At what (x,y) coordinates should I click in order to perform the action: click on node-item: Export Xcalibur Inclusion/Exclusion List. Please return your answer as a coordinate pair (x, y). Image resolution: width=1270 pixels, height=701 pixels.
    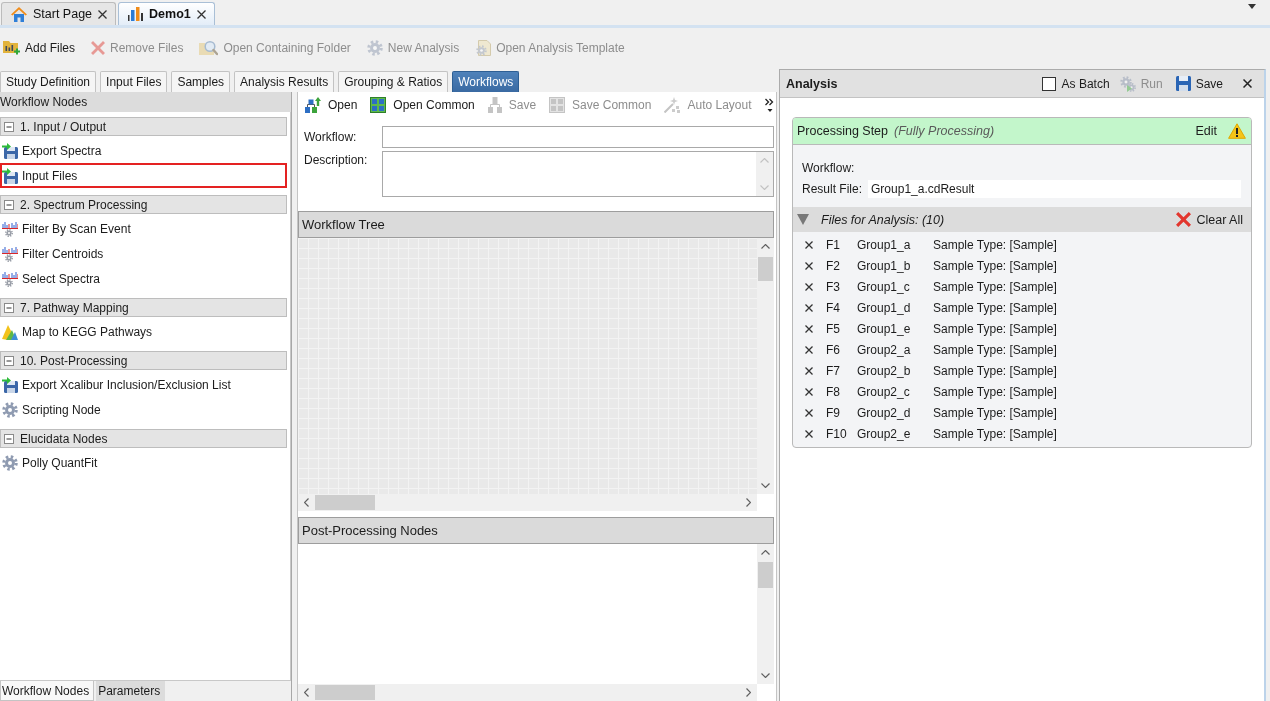
    Looking at the image, I should click on (143, 384).